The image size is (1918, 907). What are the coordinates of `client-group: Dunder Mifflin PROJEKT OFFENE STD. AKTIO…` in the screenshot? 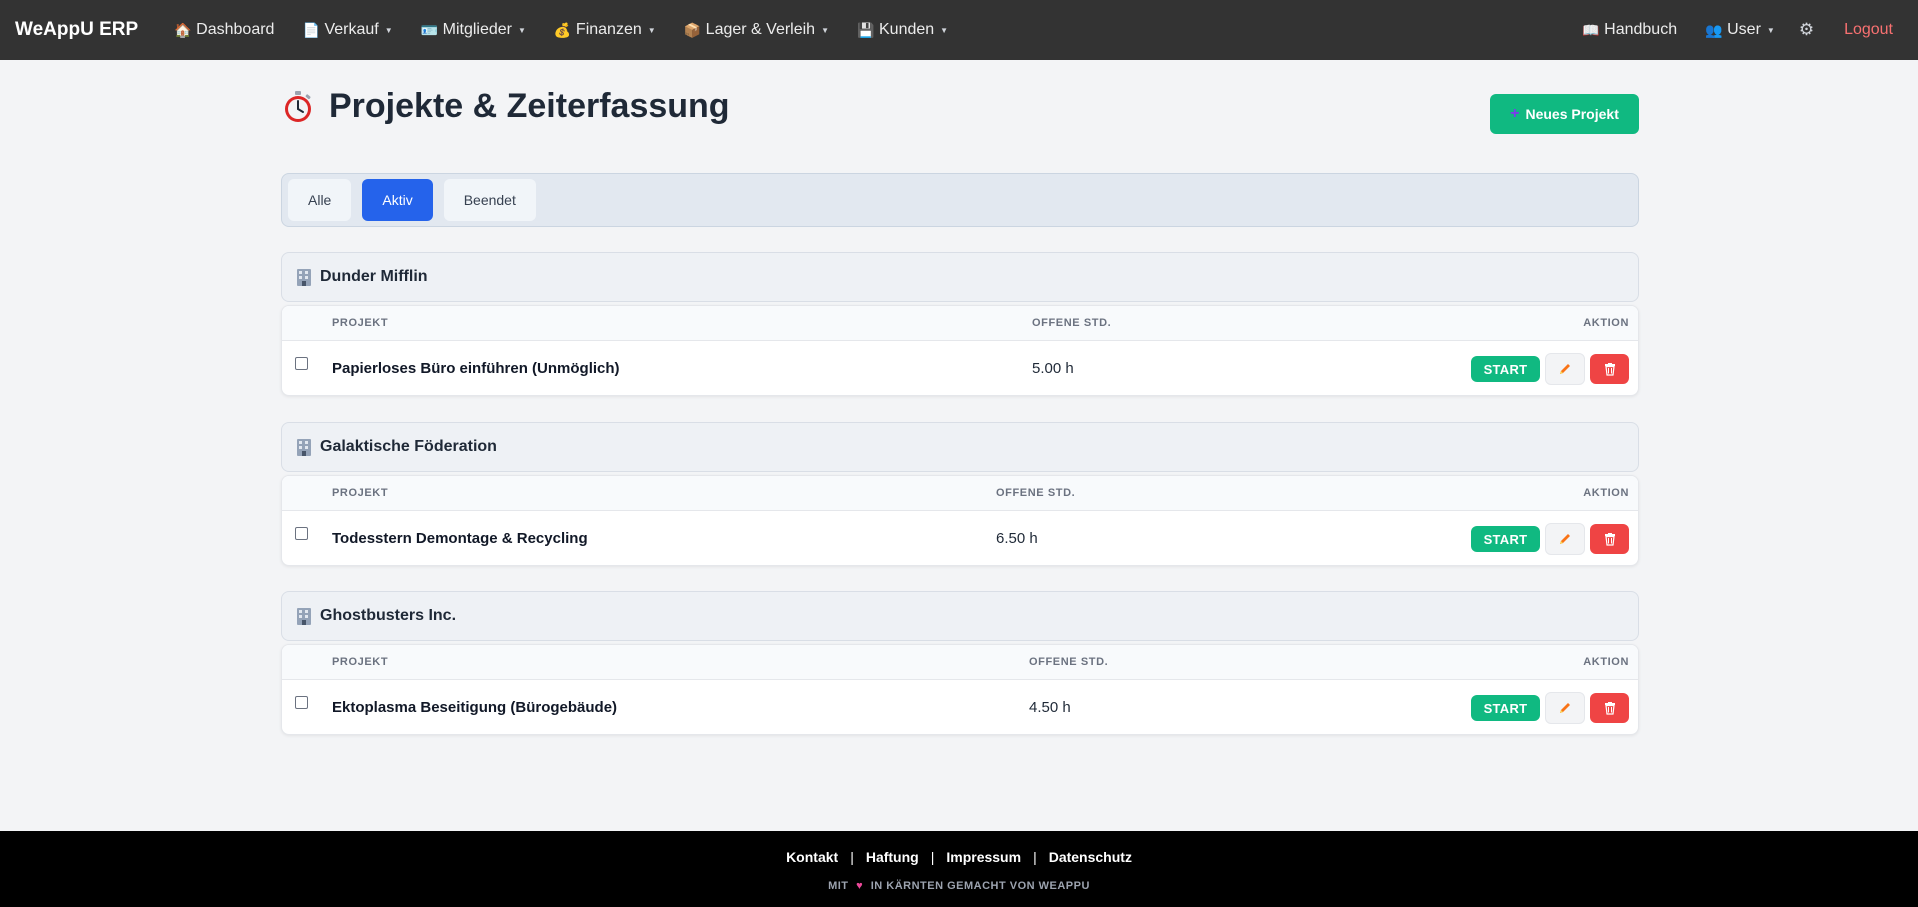 It's located at (960, 324).